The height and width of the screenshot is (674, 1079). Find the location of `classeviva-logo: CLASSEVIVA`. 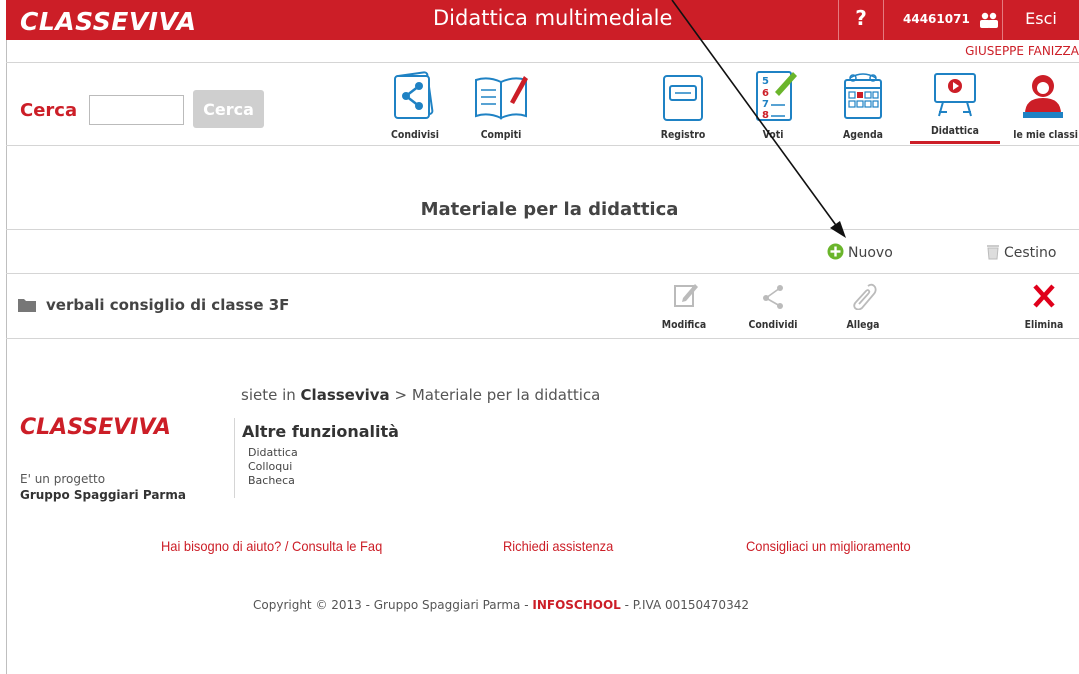

classeviva-logo: CLASSEVIVA is located at coordinates (108, 21).